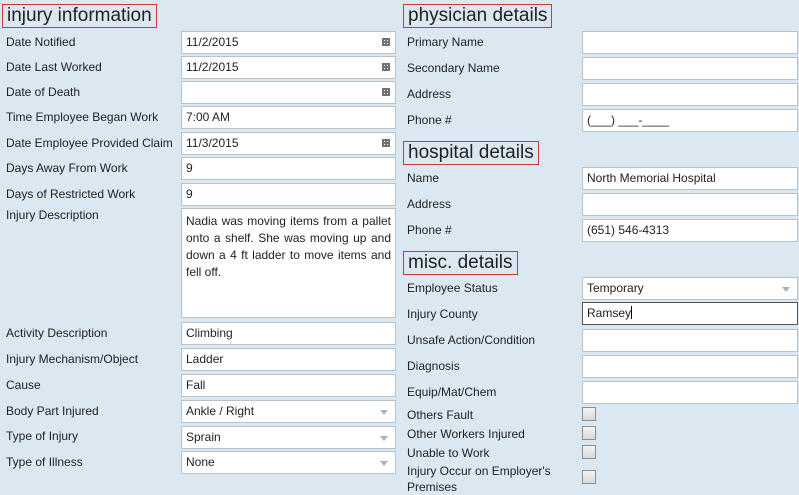 The width and height of the screenshot is (799, 495). What do you see at coordinates (448, 453) in the screenshot?
I see `unable-to-work-label: Unable to Work` at bounding box center [448, 453].